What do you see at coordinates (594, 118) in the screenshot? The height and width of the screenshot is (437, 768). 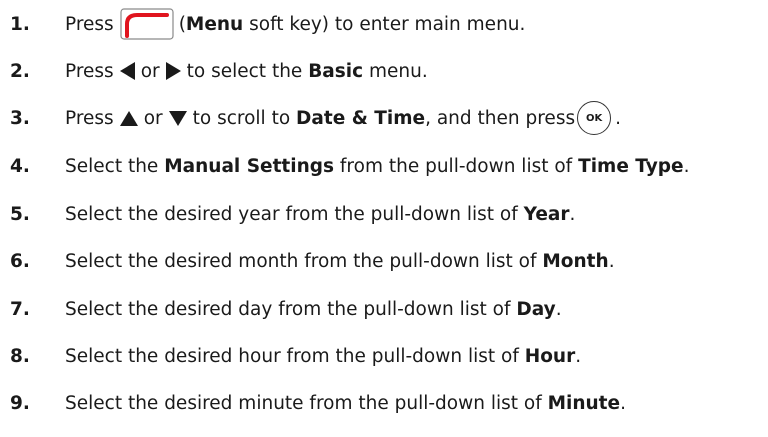 I see `ok-key-icon: OK` at bounding box center [594, 118].